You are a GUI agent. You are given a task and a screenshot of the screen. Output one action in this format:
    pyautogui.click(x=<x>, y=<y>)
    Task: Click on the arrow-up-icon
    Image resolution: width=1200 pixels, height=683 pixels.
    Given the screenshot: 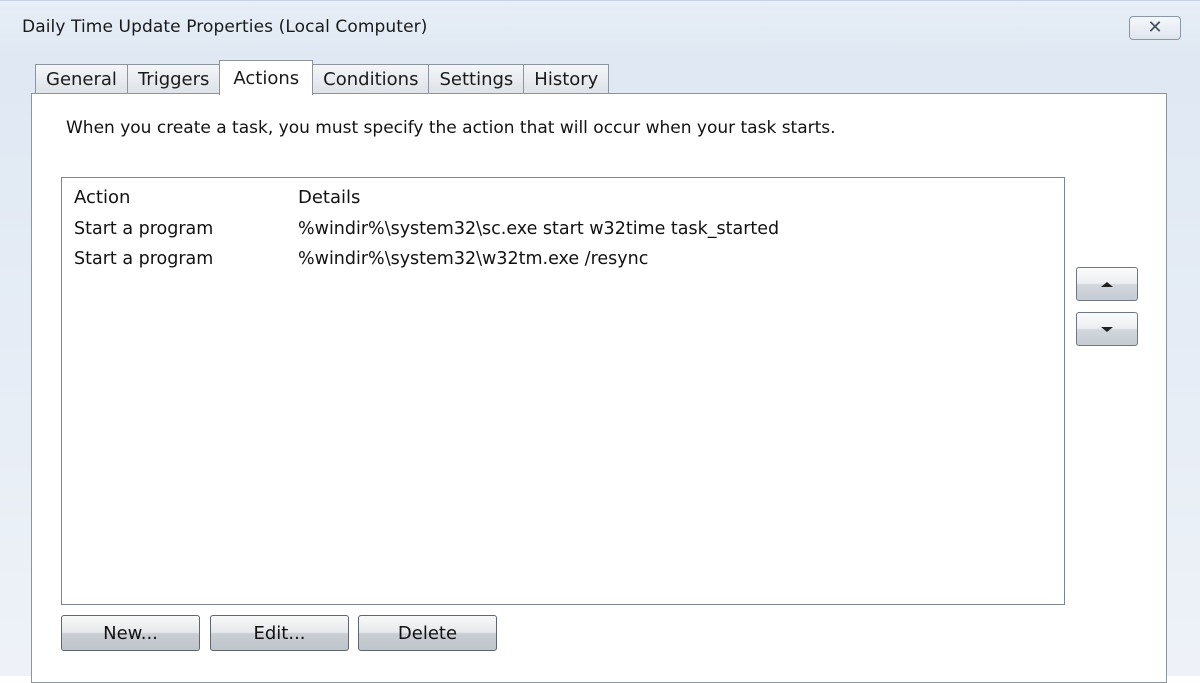 What is the action you would take?
    pyautogui.click(x=1107, y=284)
    